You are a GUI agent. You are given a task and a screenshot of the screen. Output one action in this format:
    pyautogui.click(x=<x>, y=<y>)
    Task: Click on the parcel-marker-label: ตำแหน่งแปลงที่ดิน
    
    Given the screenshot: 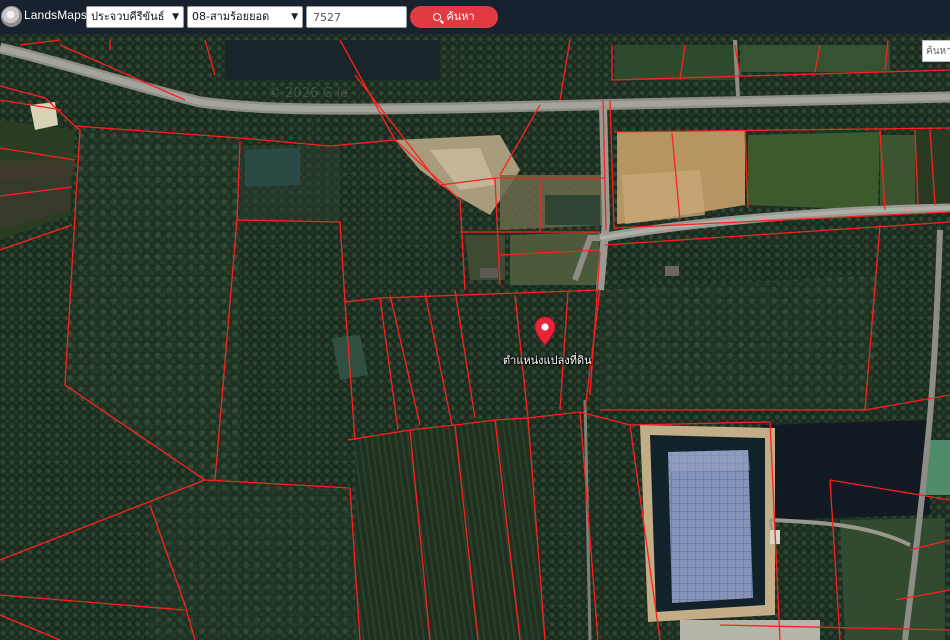 What is the action you would take?
    pyautogui.click(x=547, y=360)
    